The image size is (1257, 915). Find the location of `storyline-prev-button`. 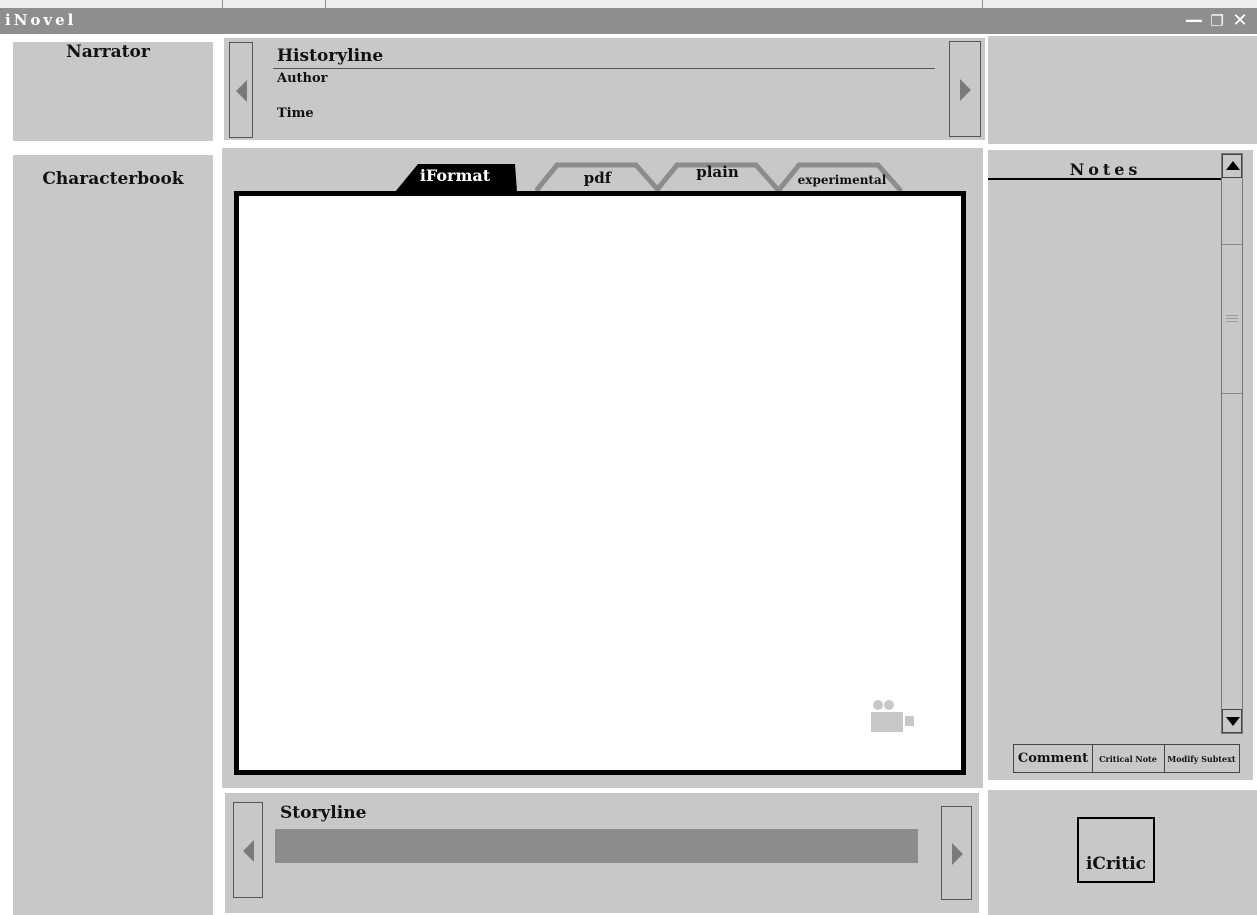

storyline-prev-button is located at coordinates (248, 850).